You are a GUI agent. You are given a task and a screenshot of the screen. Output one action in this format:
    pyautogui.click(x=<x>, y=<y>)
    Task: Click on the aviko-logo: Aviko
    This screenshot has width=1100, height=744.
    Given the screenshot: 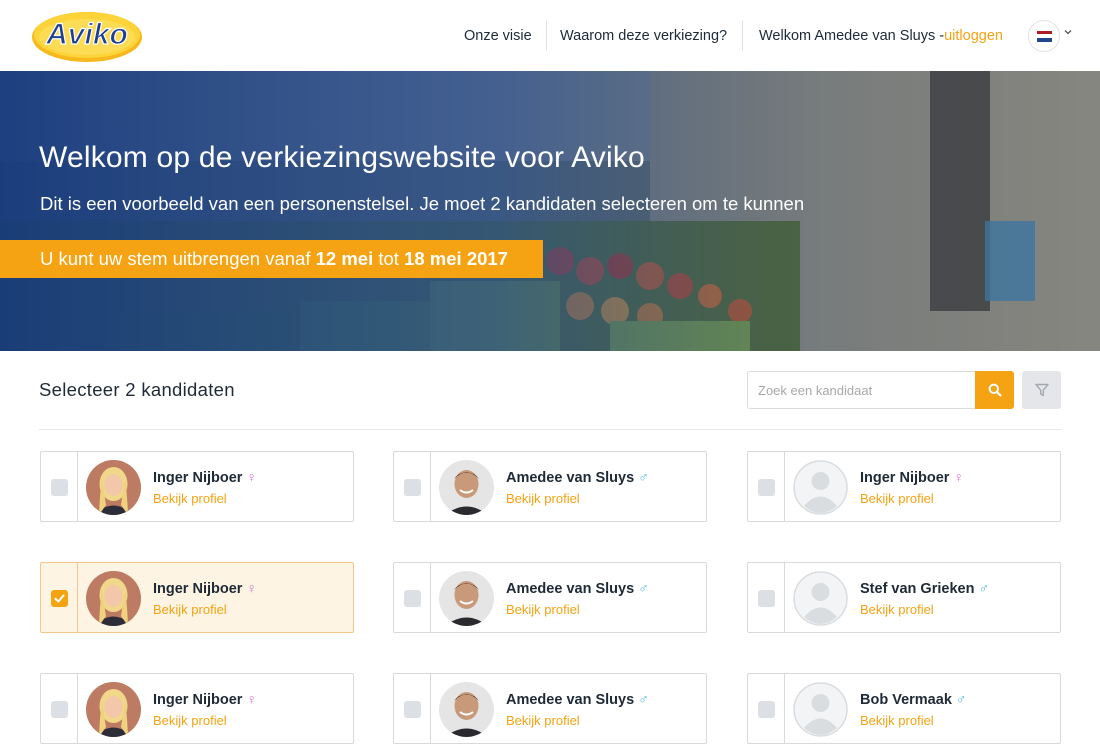 What is the action you would take?
    pyautogui.click(x=87, y=35)
    